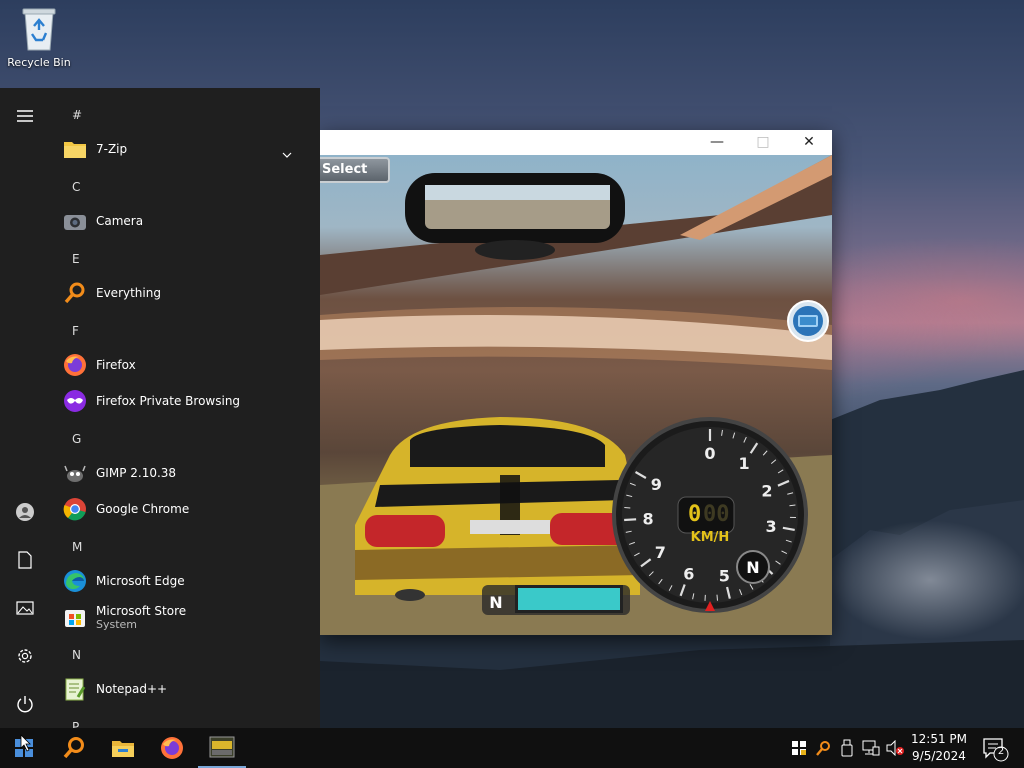 The height and width of the screenshot is (768, 1024). What do you see at coordinates (809, 142) in the screenshot?
I see `close-button: ✕` at bounding box center [809, 142].